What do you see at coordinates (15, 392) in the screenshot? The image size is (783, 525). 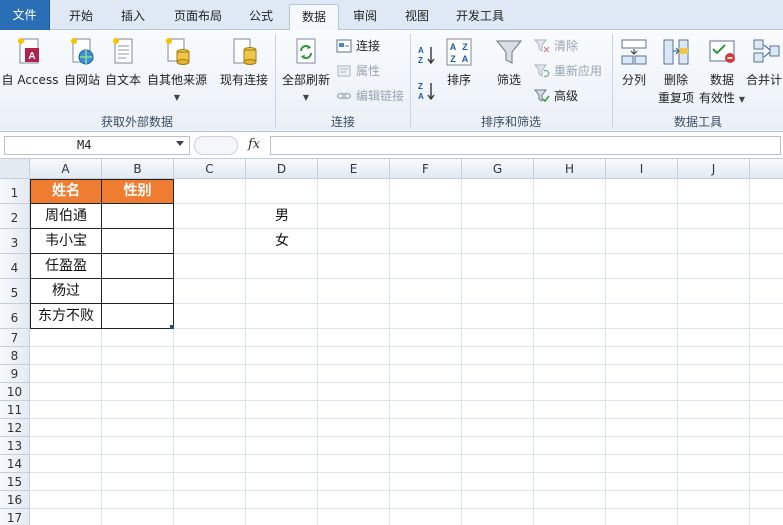 I see `row-header-10: 10` at bounding box center [15, 392].